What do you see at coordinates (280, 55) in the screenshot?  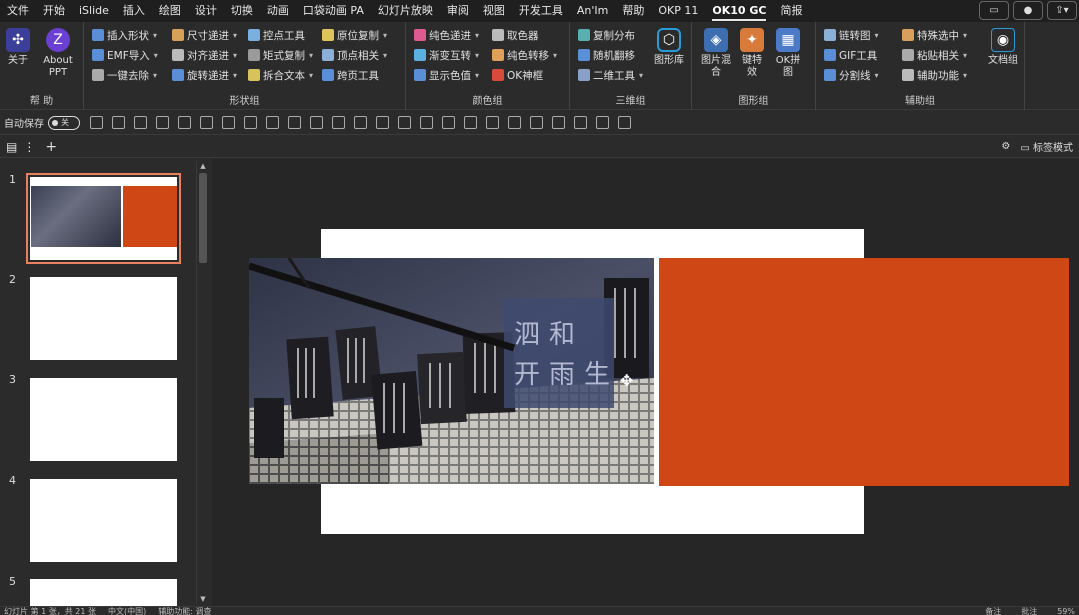 I see `matrix-copy-button: 矩式复制 ▾` at bounding box center [280, 55].